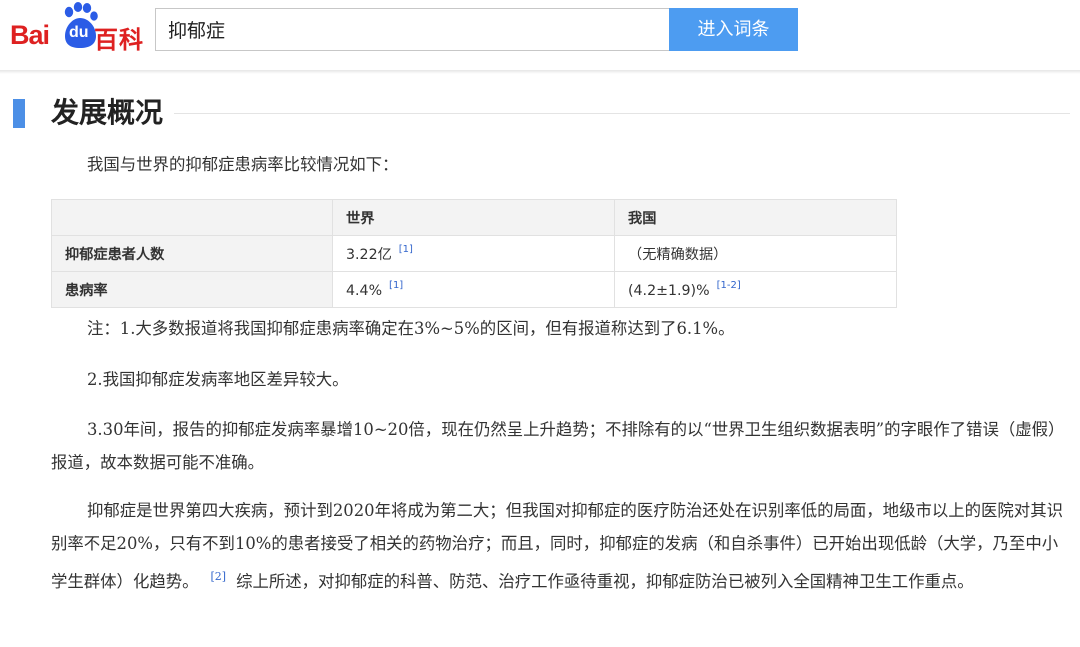 Image resolution: width=1080 pixels, height=647 pixels. What do you see at coordinates (192, 217) in the screenshot?
I see `table-header-cell` at bounding box center [192, 217].